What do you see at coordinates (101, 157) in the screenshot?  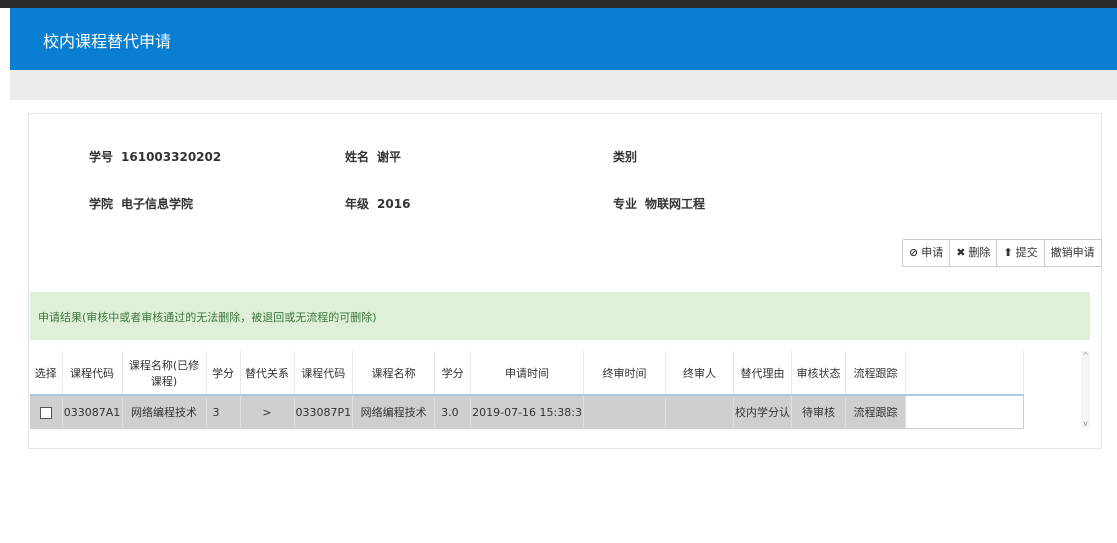 I see `student-id-label: 学号` at bounding box center [101, 157].